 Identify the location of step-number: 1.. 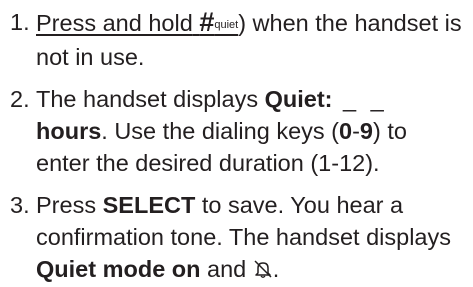
(20, 22).